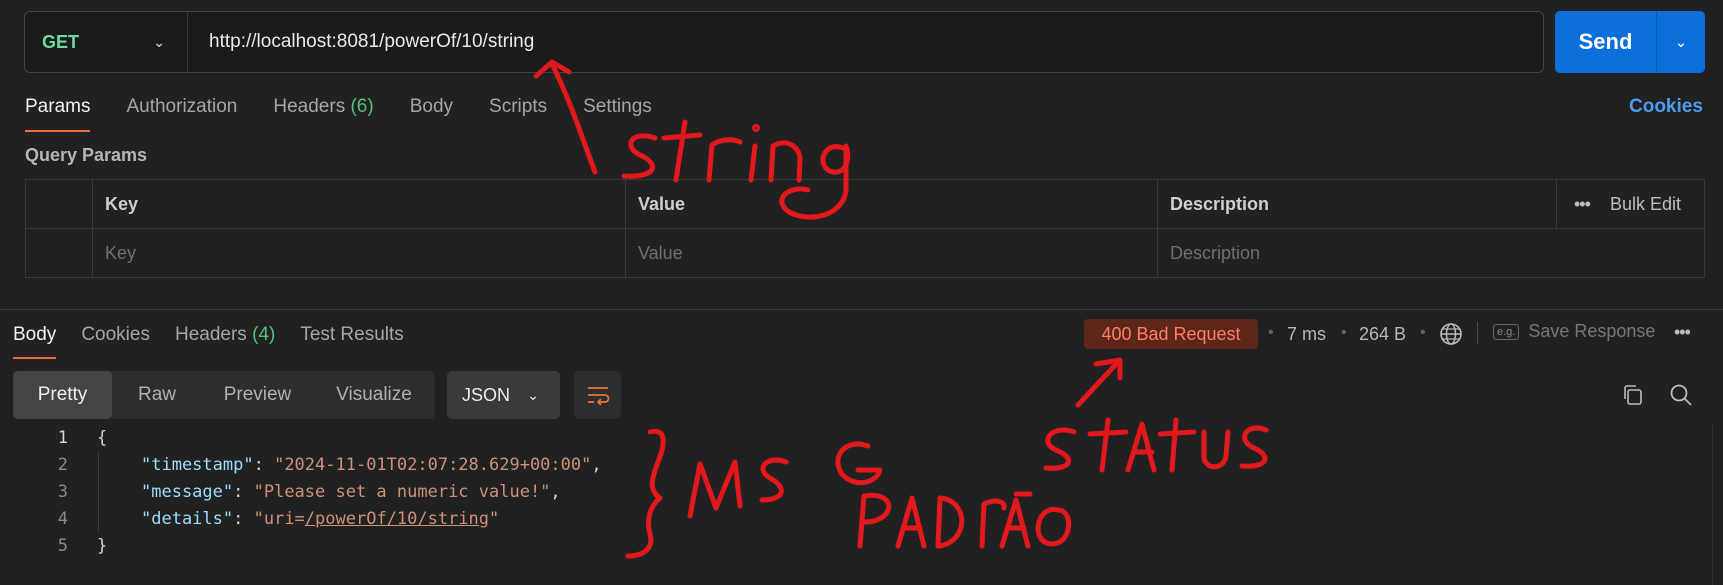 The image size is (1723, 585). Describe the element at coordinates (1477, 333) in the screenshot. I see `toolbar-separator` at that location.